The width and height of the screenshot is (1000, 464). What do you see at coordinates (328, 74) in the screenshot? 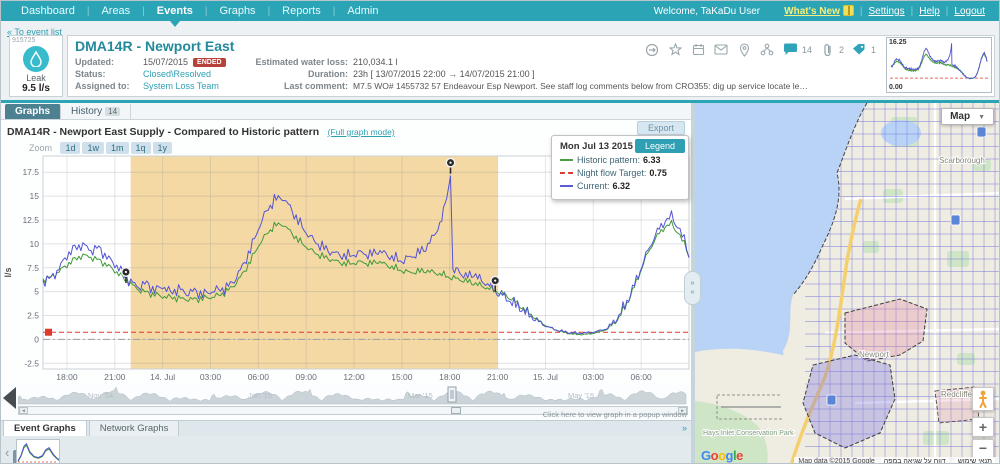
I see `duration-label: Duration:` at bounding box center [328, 74].